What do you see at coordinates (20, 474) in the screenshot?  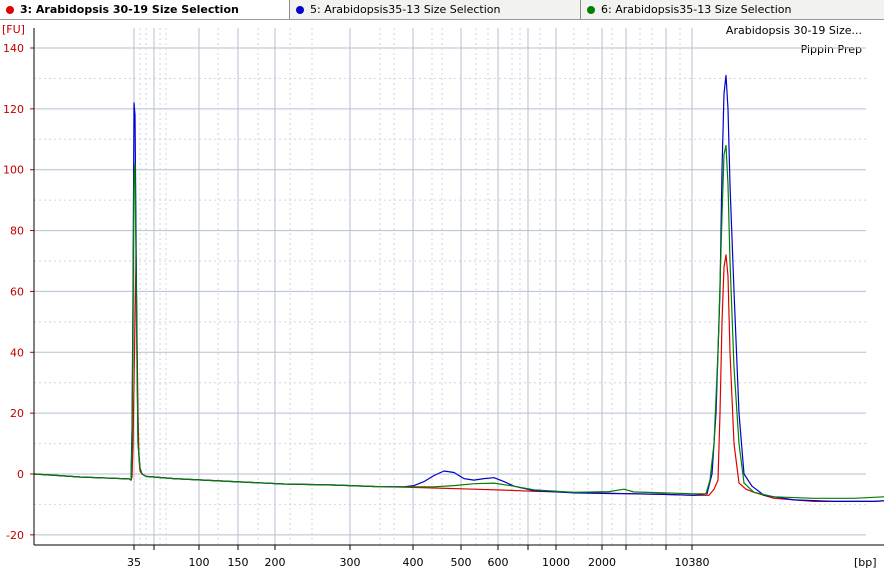 I see `y-tick-label: 0` at bounding box center [20, 474].